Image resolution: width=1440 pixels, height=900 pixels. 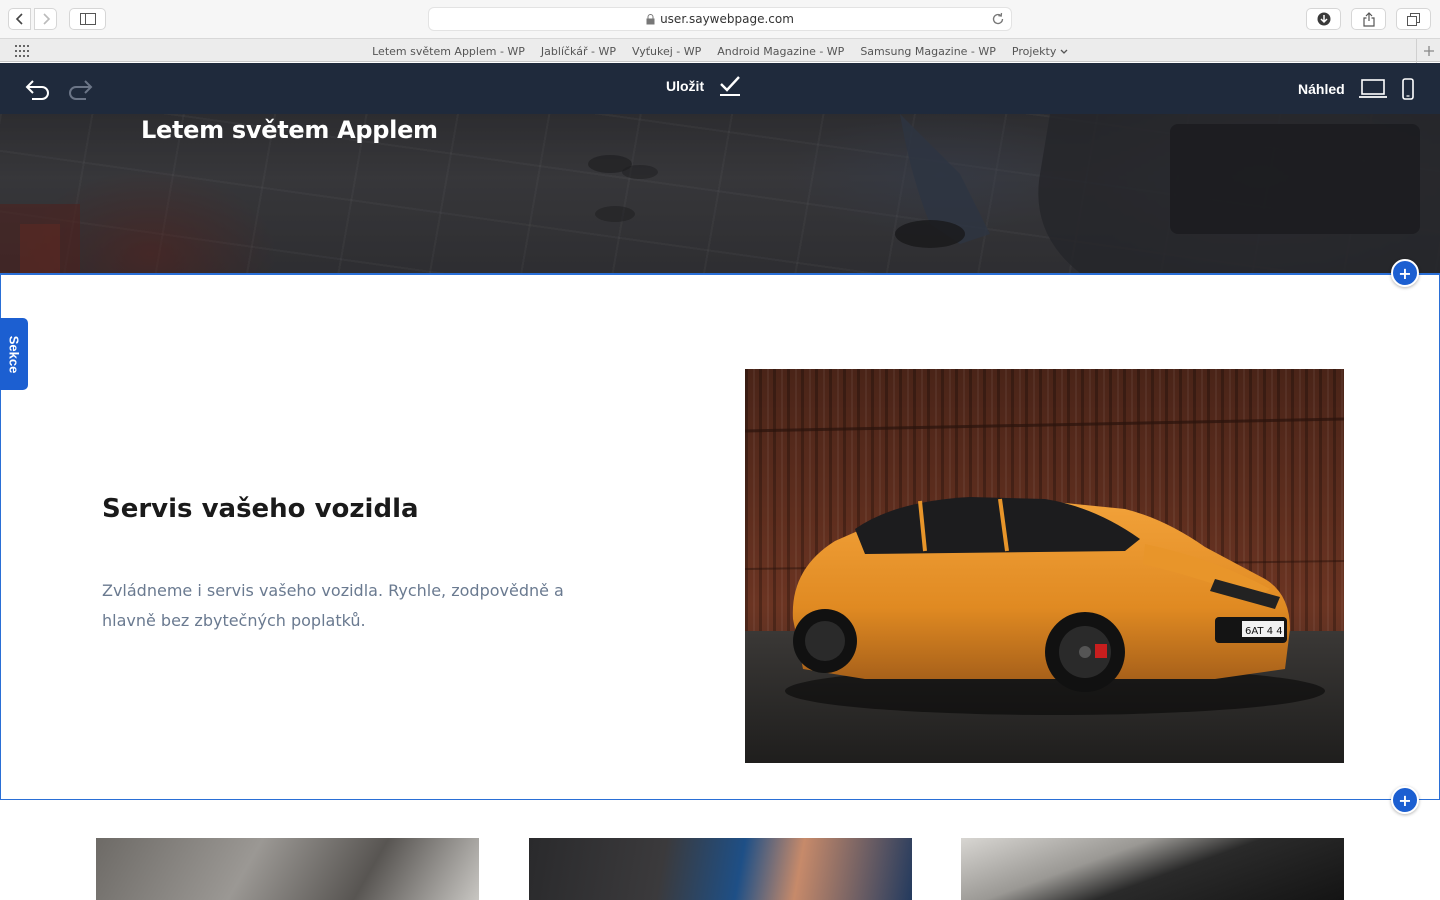 I want to click on favorite-android-magazine: Android Magazine - WP, so click(x=780, y=51).